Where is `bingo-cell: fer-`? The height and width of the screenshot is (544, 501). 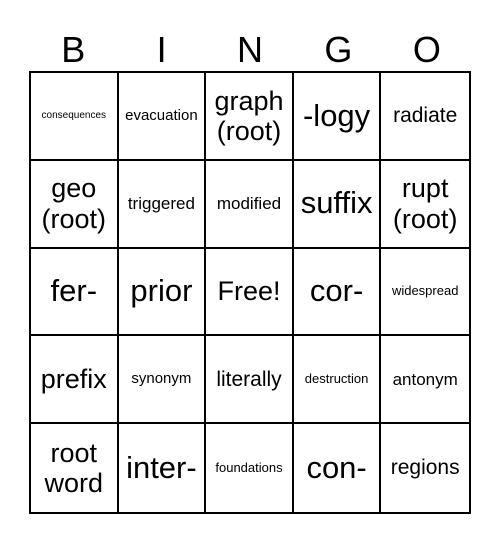
bingo-cell: fer- is located at coordinates (75, 292).